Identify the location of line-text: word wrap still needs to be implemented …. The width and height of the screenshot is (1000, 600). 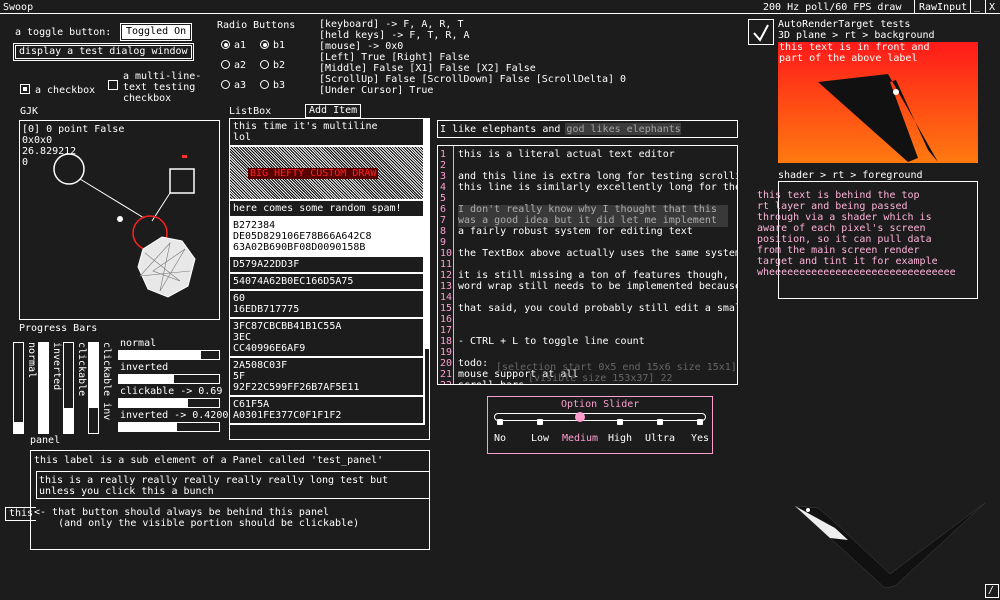
(598, 286).